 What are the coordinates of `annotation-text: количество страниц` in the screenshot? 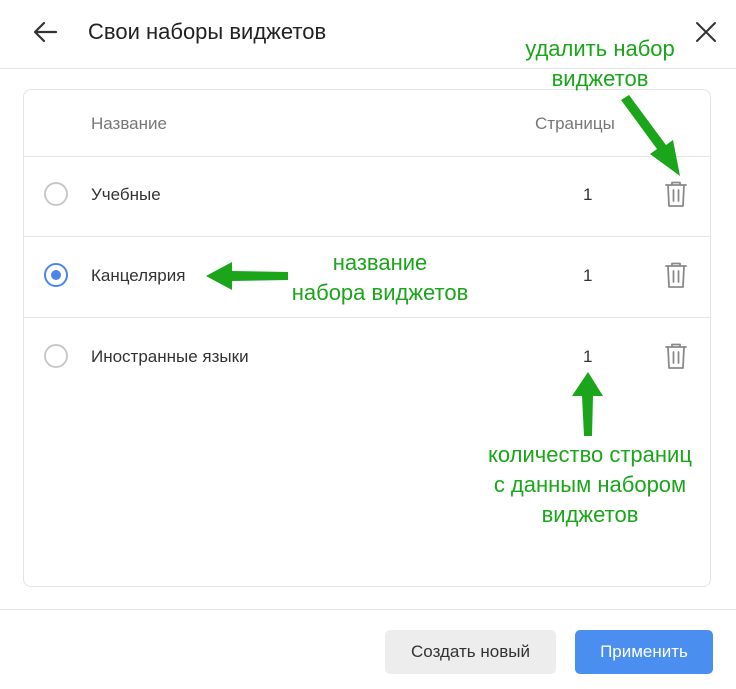 It's located at (590, 454).